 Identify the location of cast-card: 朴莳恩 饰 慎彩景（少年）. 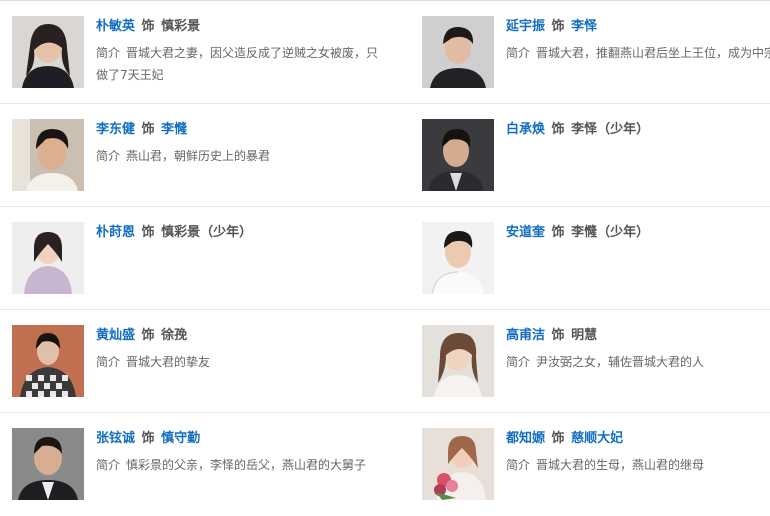
(192, 258).